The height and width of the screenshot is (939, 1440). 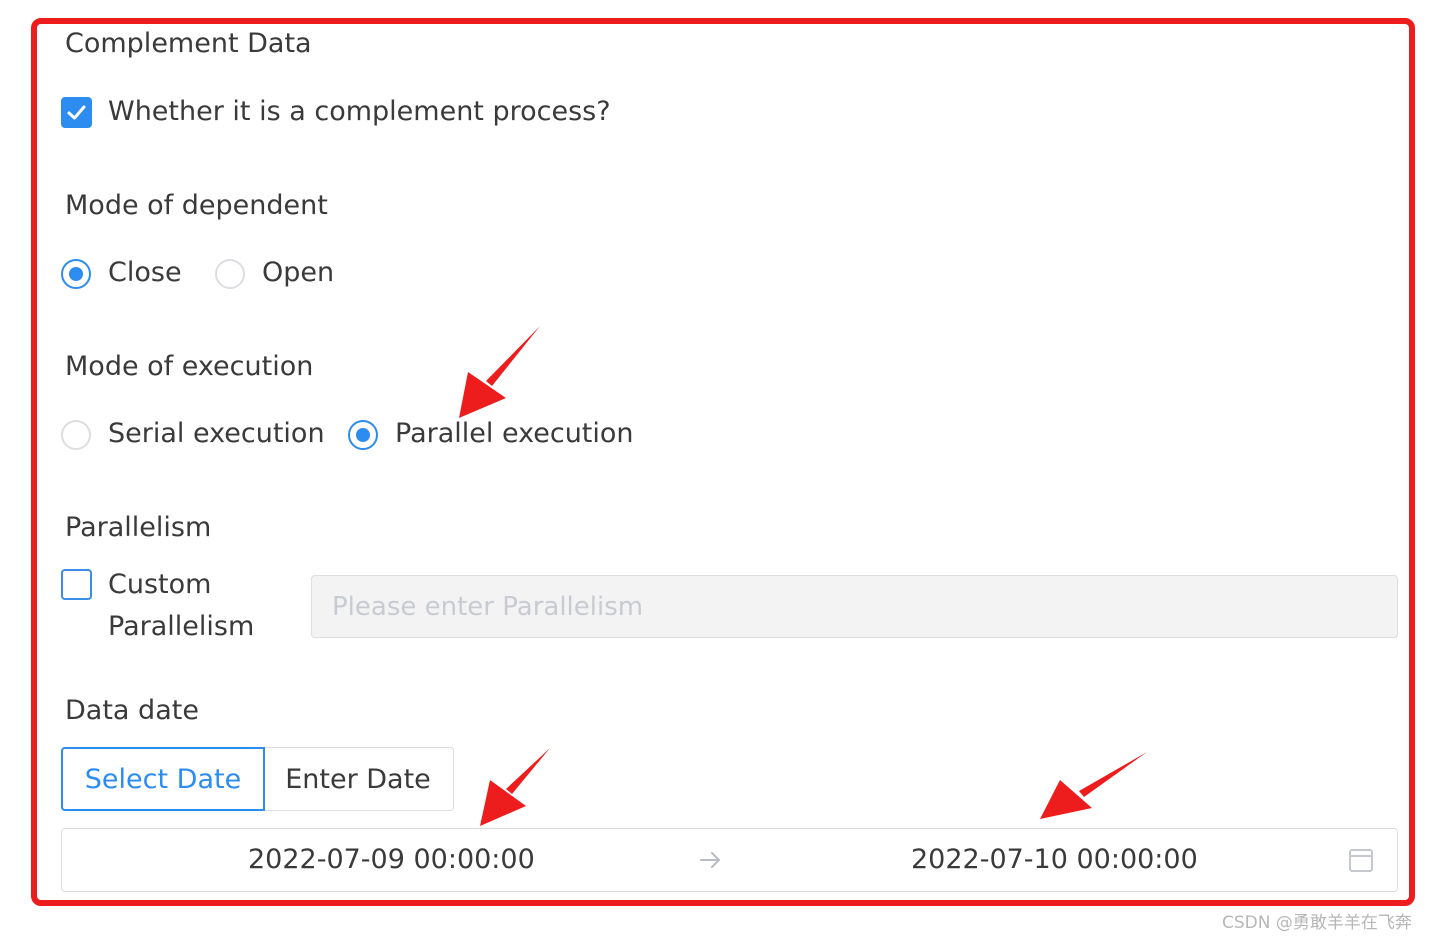 What do you see at coordinates (710, 860) in the screenshot?
I see `arrow-right-icon` at bounding box center [710, 860].